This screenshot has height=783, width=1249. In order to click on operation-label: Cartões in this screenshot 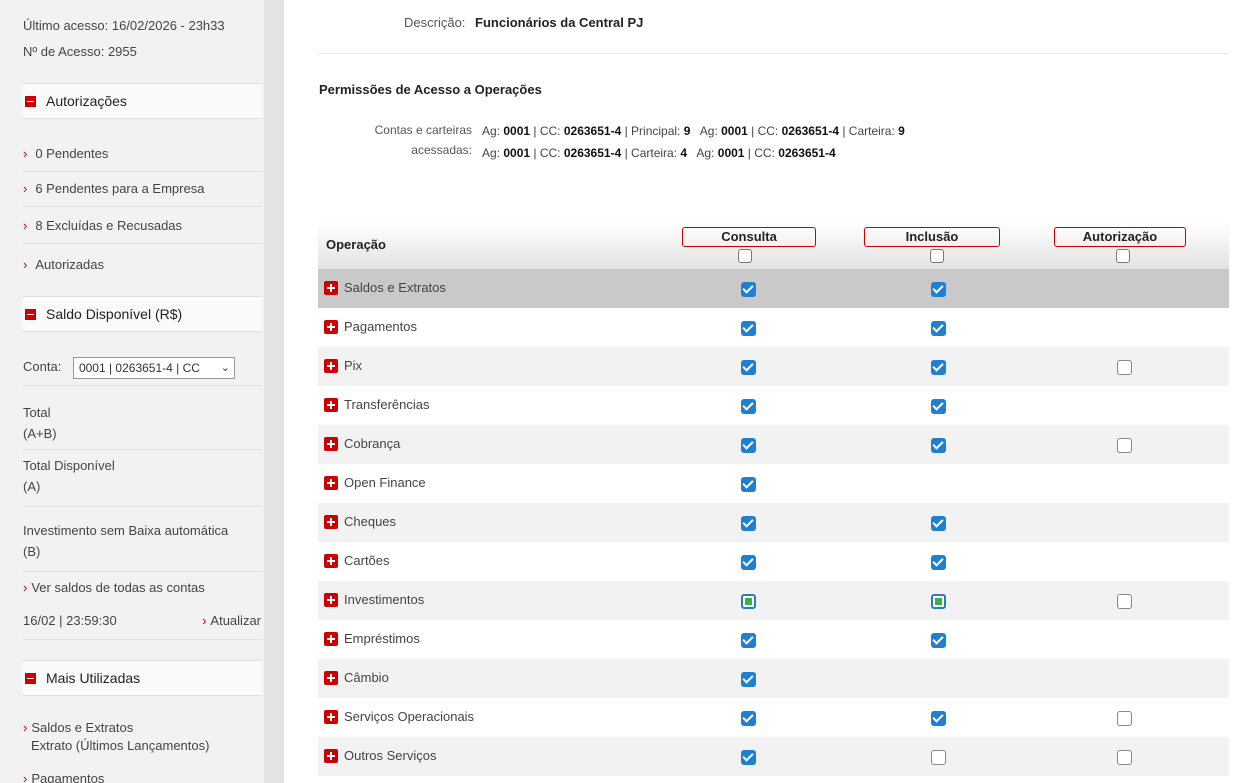, I will do `click(367, 560)`.